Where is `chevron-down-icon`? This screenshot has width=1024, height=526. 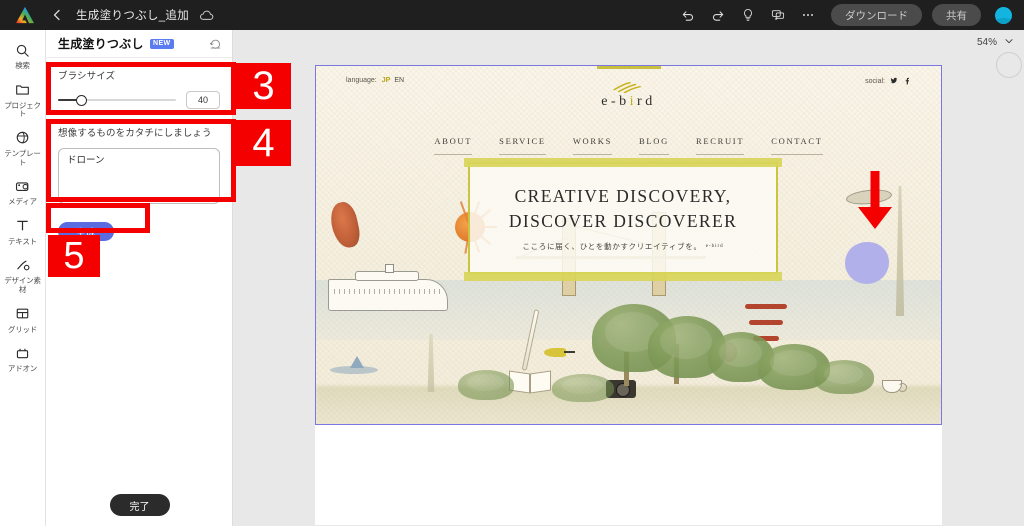
chevron-down-icon is located at coordinates (1009, 42).